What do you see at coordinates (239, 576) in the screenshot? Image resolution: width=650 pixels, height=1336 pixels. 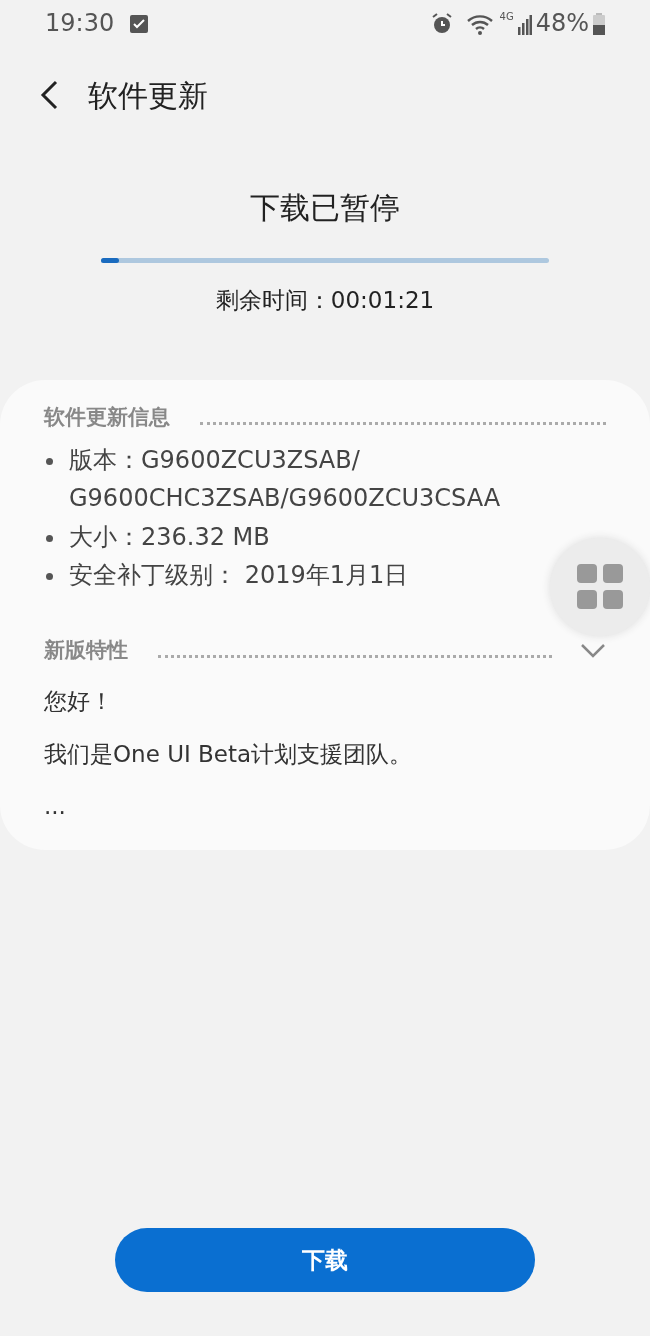 I see `info-item: 安全补丁级别： 2019年1月1日` at bounding box center [239, 576].